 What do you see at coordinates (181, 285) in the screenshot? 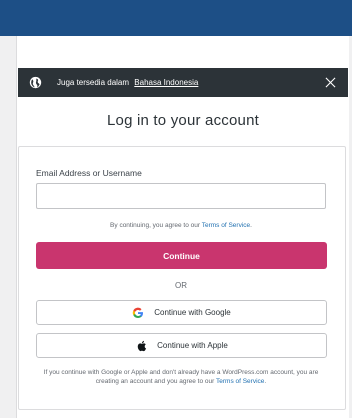
I see `or-divider: OR` at bounding box center [181, 285].